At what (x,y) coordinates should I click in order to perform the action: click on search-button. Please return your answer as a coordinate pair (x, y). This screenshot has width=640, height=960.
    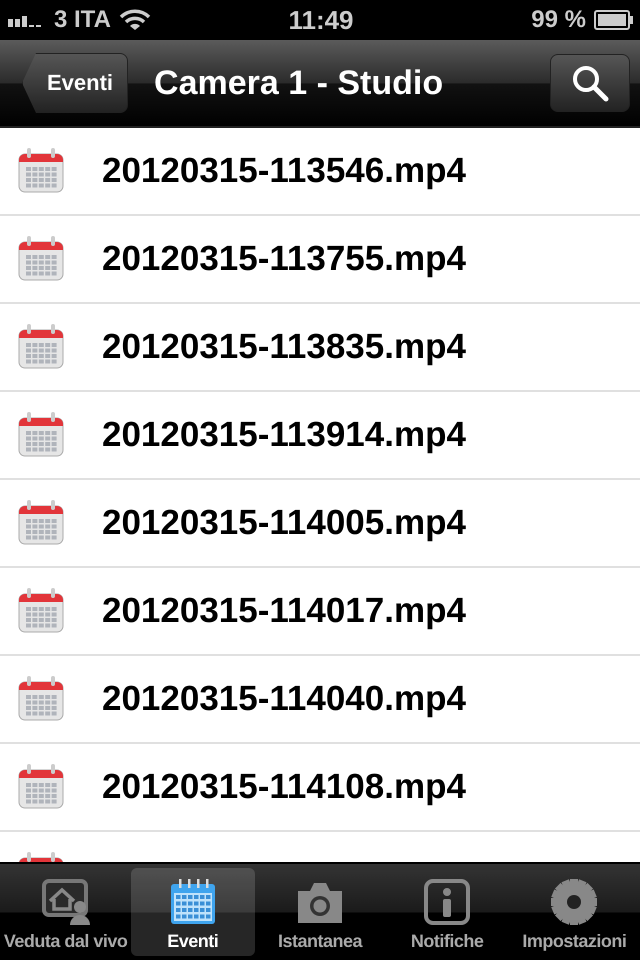
    Looking at the image, I should click on (590, 83).